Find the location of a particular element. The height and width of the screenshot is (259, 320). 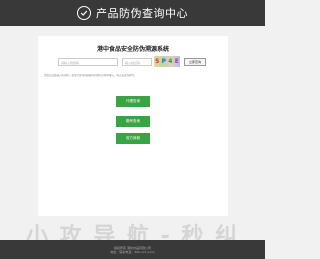

footer-line-2: 地址：联系电话：400-xxx-xxxx is located at coordinates (132, 251).